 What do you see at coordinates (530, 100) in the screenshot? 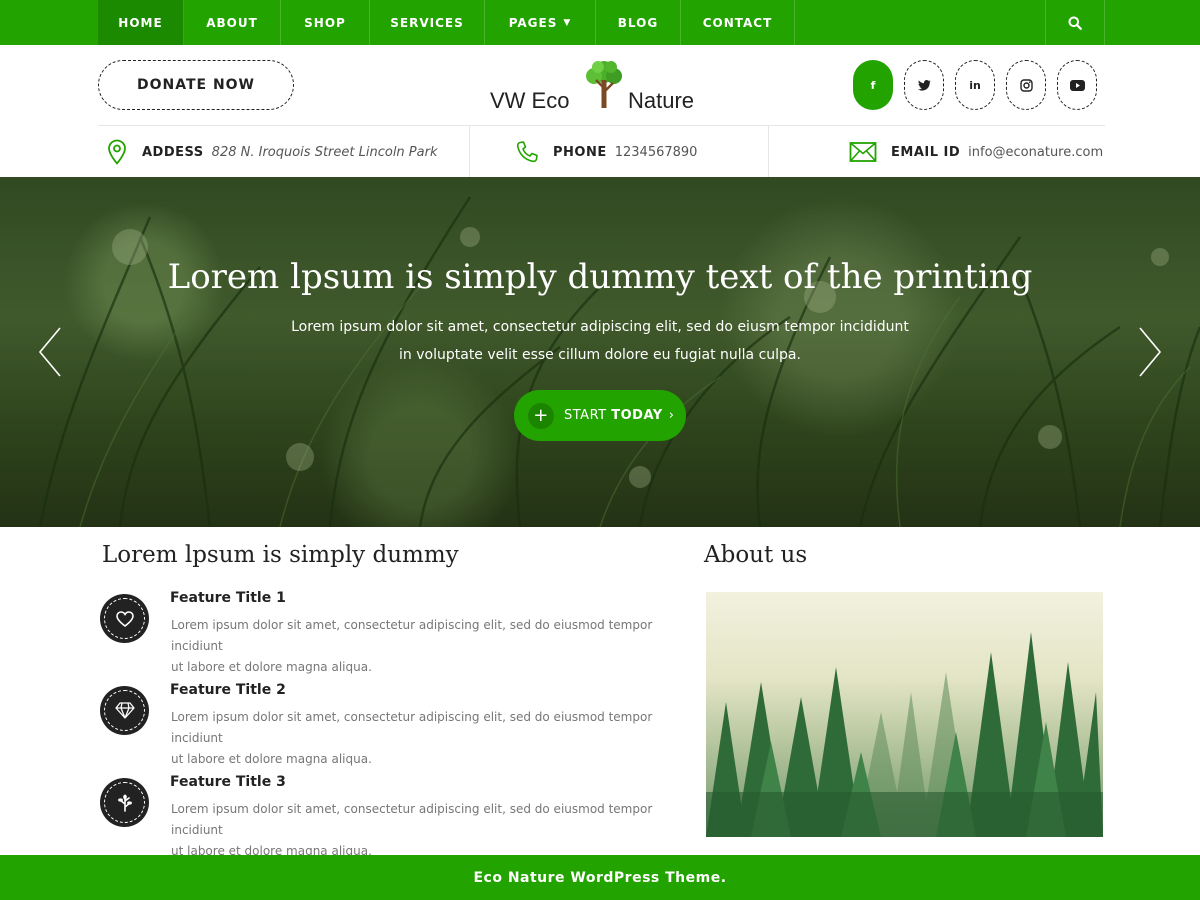
I see `logo-text-left: VW Eco` at bounding box center [530, 100].